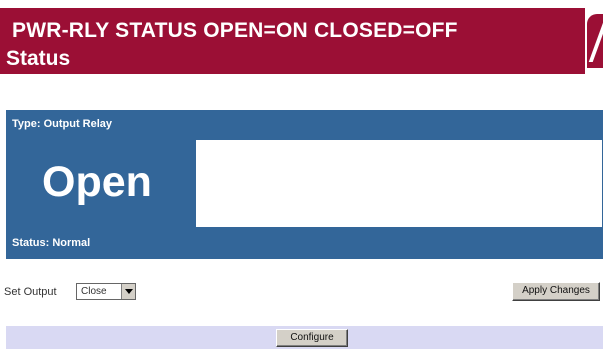  I want to click on page-title: PWR-RLY STATUS OPEN=ON CLOSED=OFF, so click(235, 30).